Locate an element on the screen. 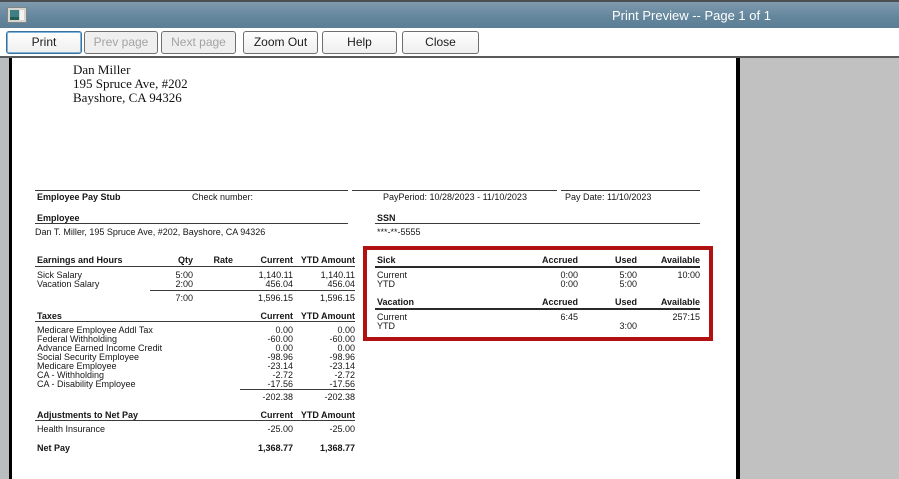  earnings-total-current: 1,596.15 is located at coordinates (275, 298).